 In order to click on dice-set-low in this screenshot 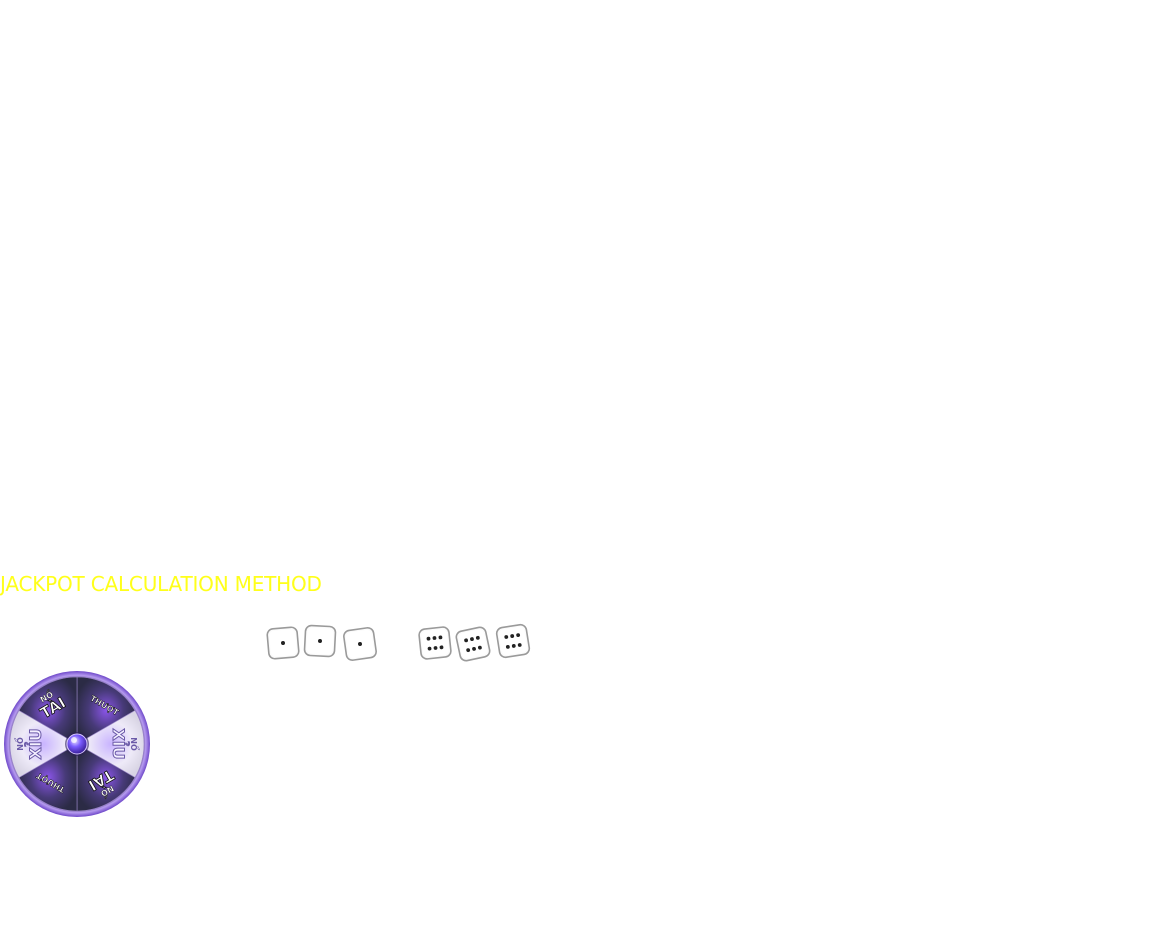, I will do `click(322, 643)`.